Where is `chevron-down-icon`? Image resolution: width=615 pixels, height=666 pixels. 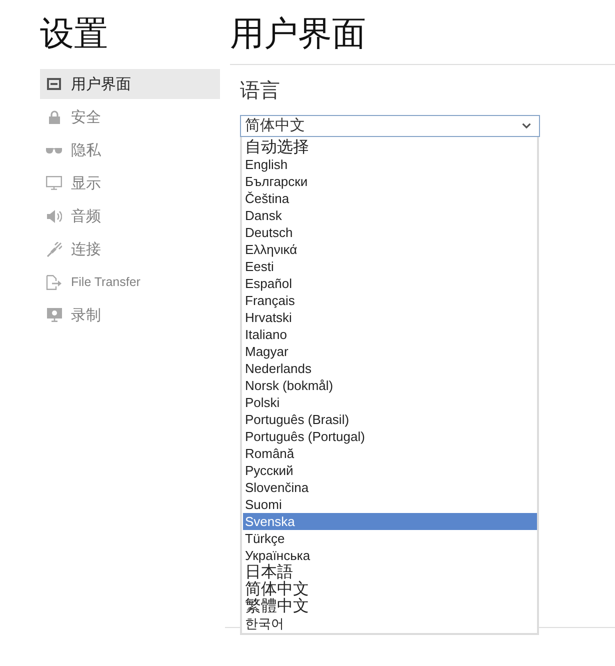
chevron-down-icon is located at coordinates (526, 126).